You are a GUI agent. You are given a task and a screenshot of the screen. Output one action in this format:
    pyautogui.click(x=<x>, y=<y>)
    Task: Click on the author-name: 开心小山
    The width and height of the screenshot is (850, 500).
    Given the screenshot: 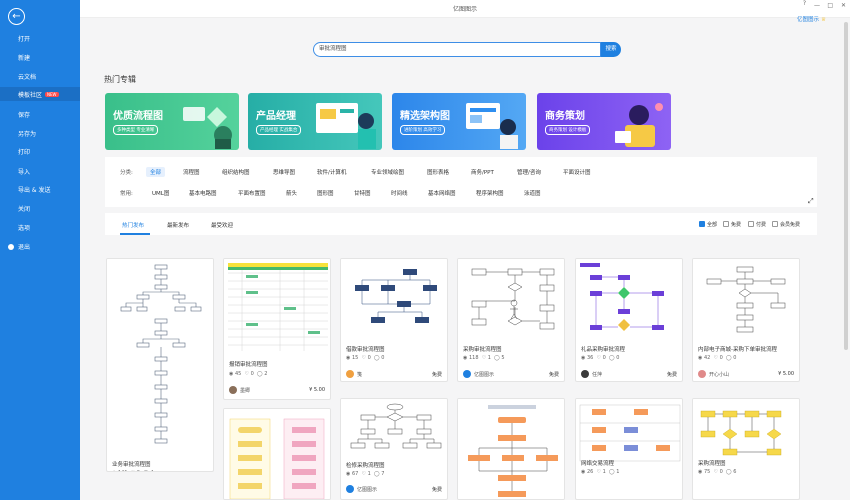 What is the action you would take?
    pyautogui.click(x=719, y=374)
    